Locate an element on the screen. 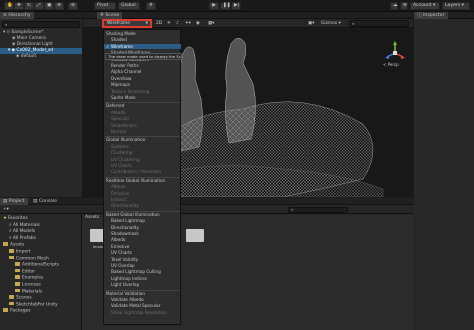 The width and height of the screenshot is (474, 330). light-label: Directional Light is located at coordinates (34, 44).